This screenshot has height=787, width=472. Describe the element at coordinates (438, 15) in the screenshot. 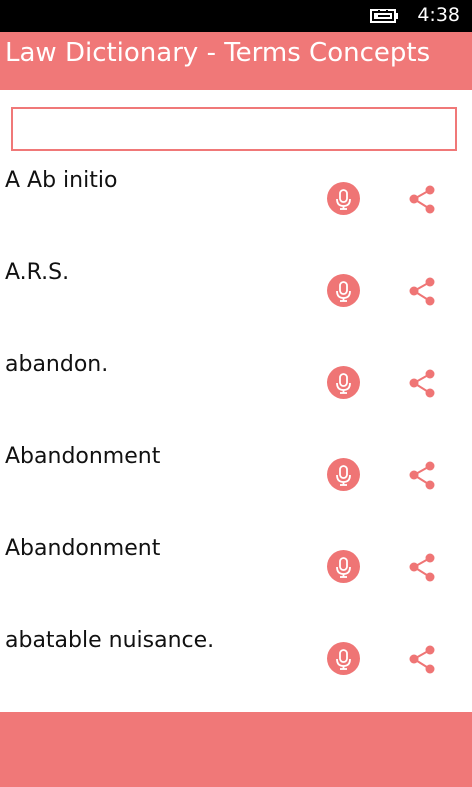

I see `clock: 4:38` at that location.